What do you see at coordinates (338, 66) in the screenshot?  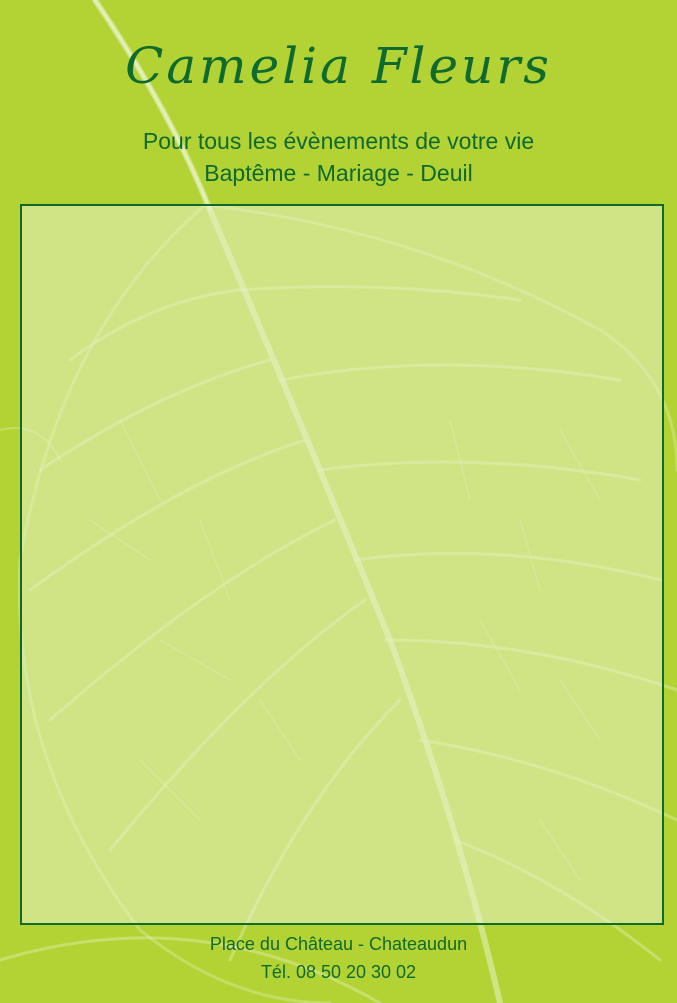 I see `shop-title: Camelia Fleurs` at bounding box center [338, 66].